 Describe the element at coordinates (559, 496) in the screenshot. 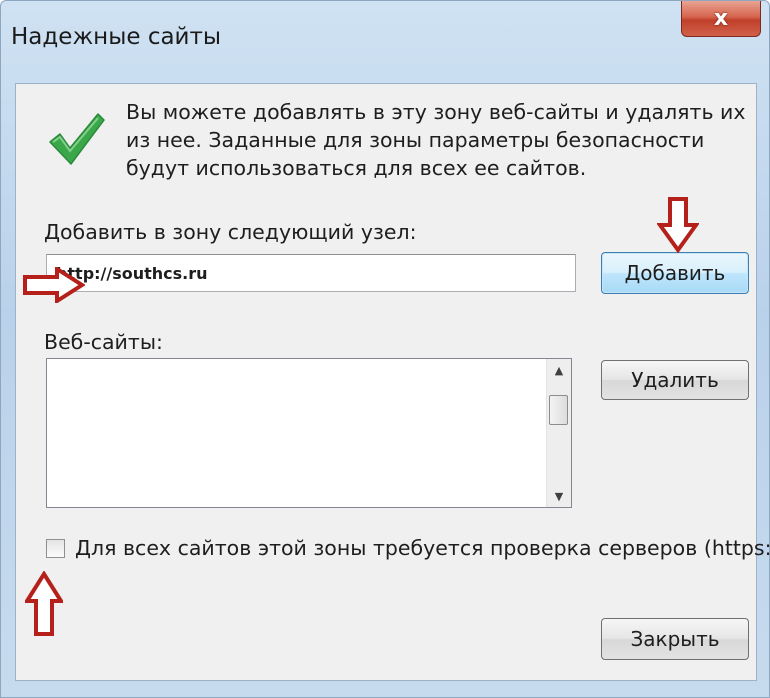

I see `scroll-down-arrow-icon: ▼` at that location.